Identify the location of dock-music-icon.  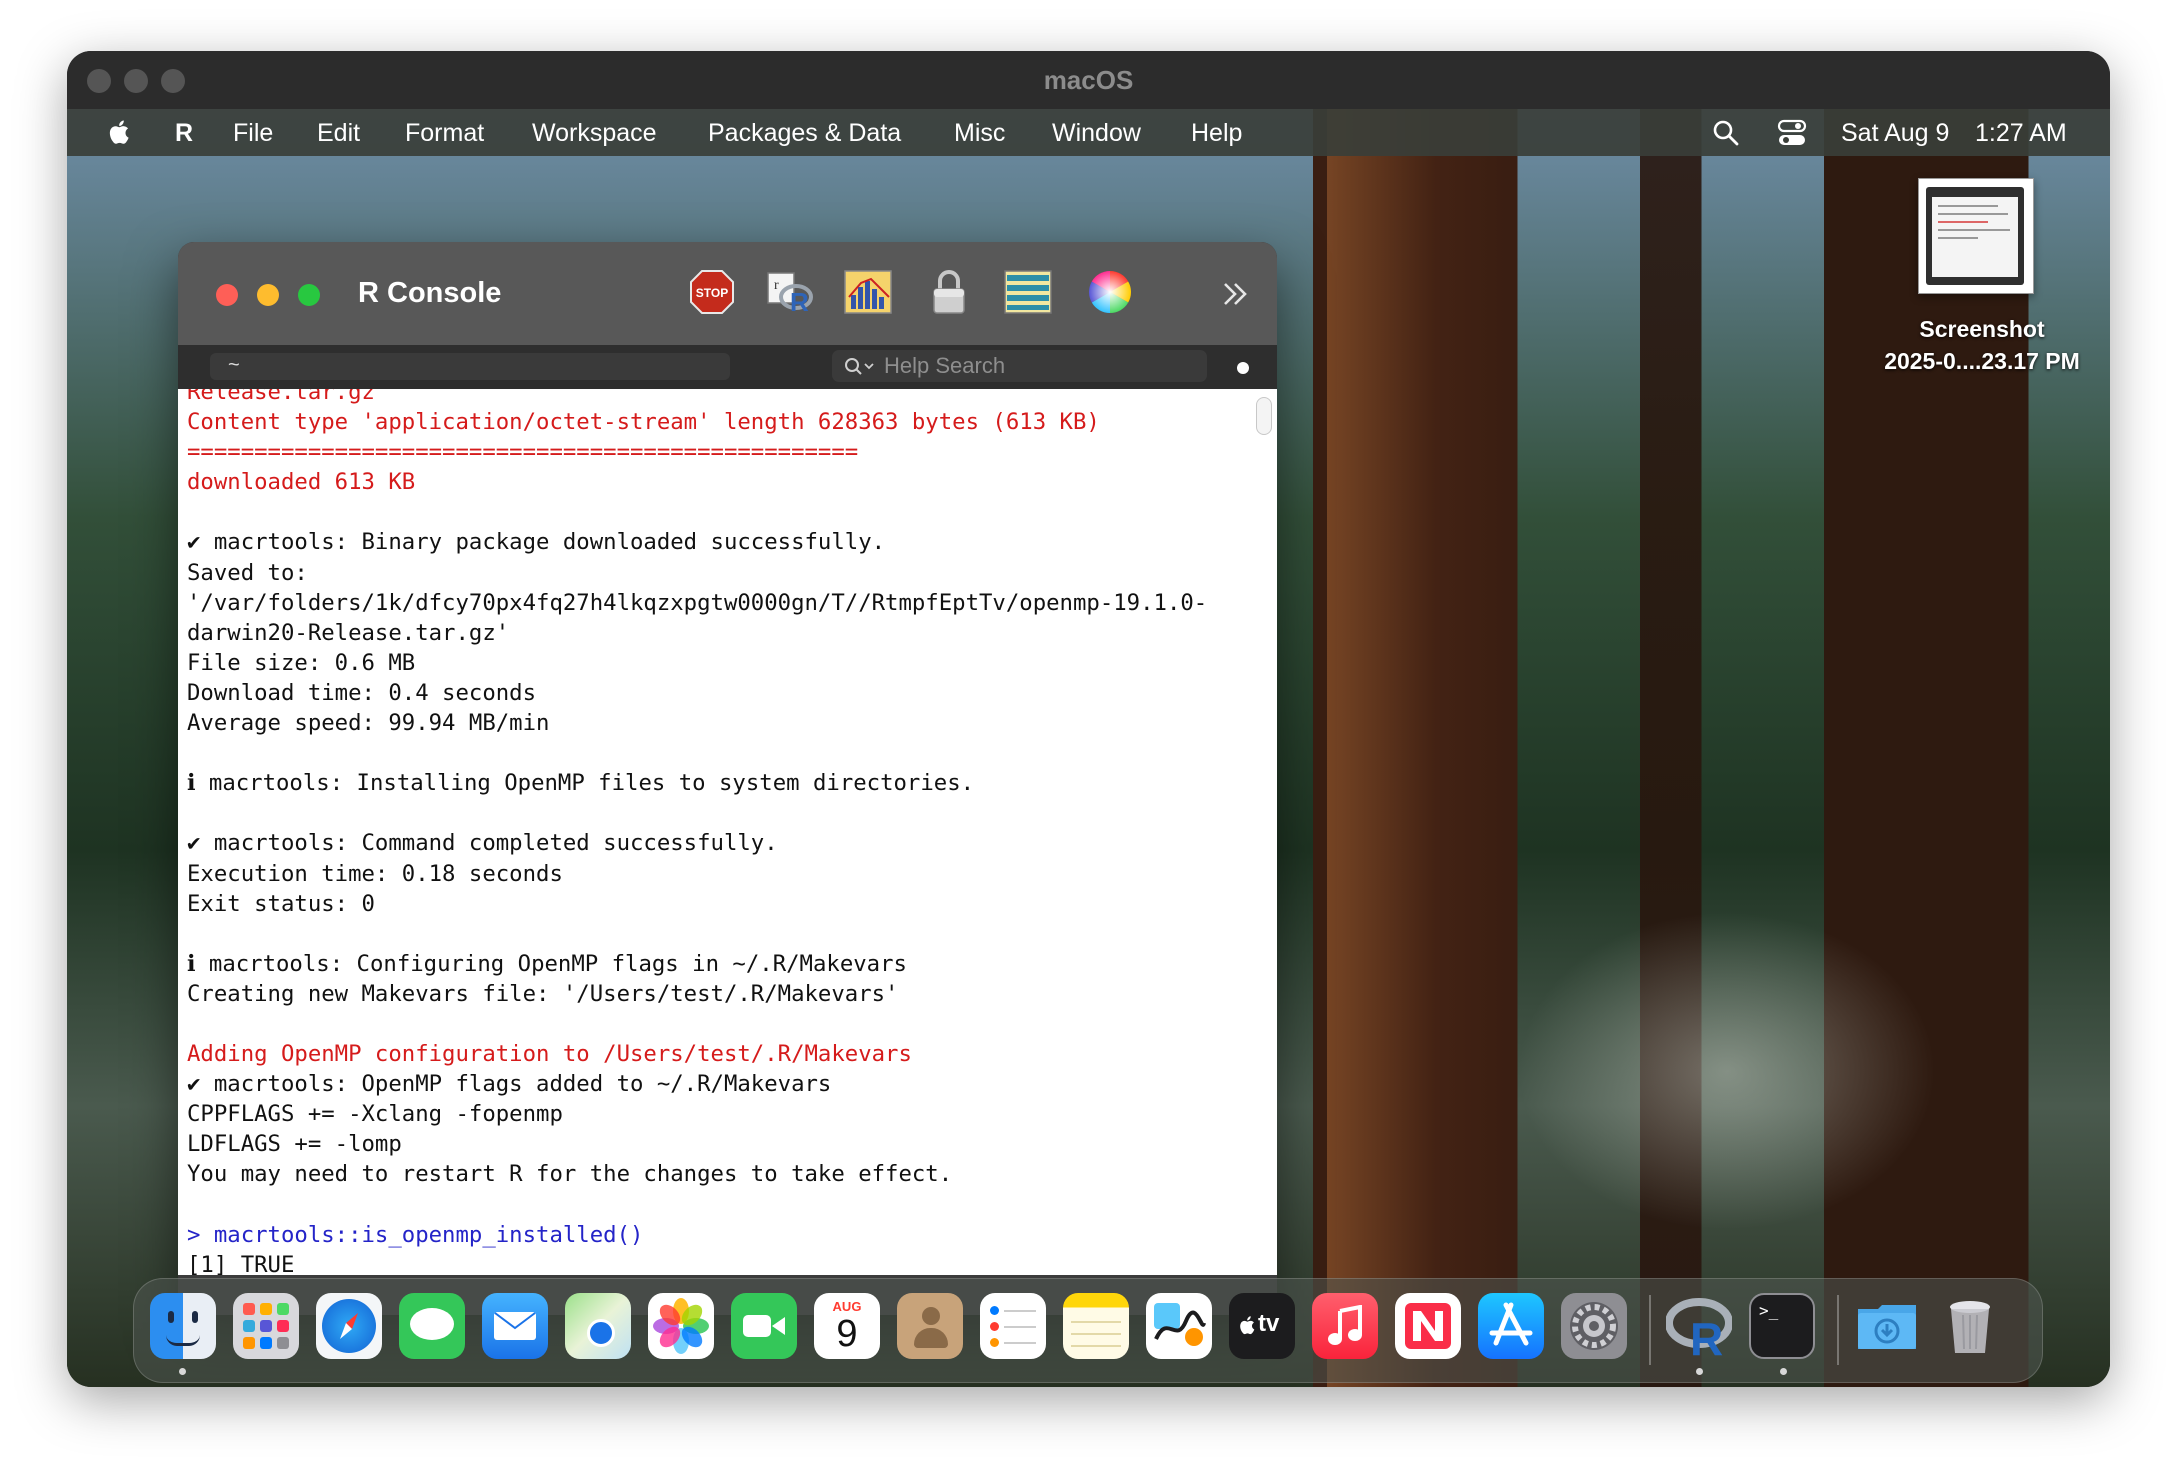
(1345, 1326).